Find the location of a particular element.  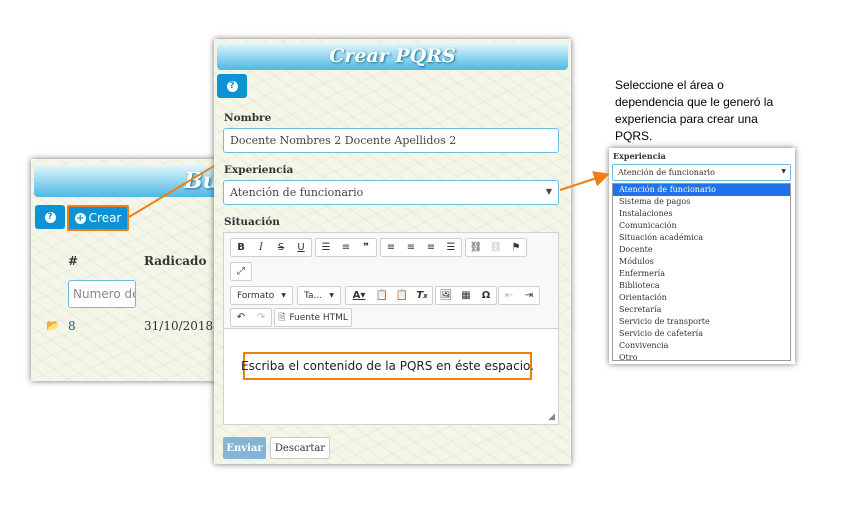

form-help-button: ? is located at coordinates (232, 86).